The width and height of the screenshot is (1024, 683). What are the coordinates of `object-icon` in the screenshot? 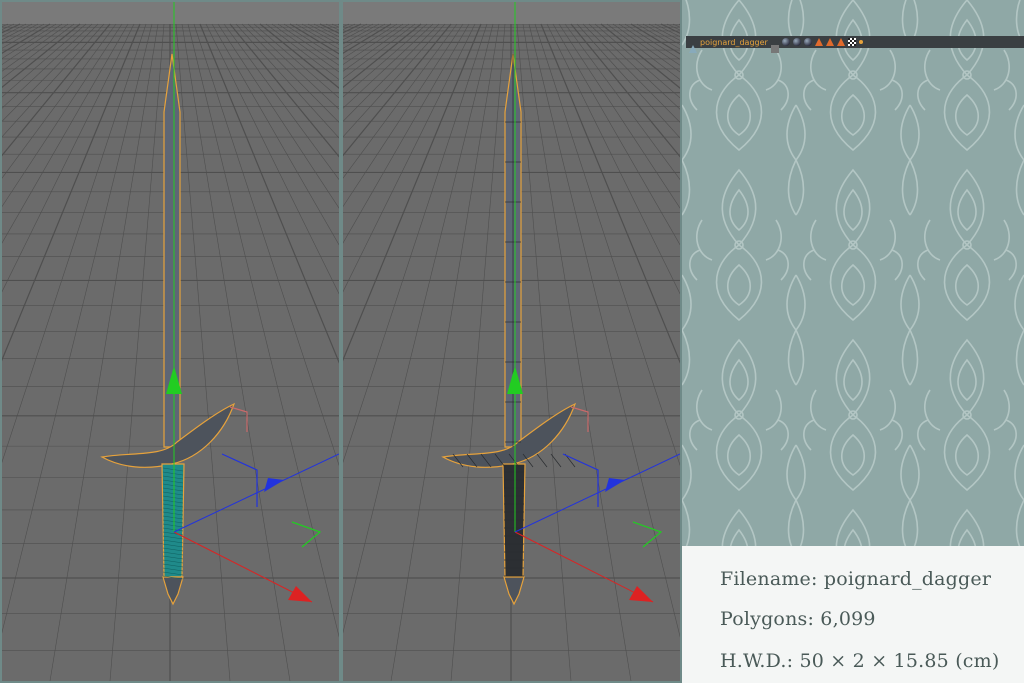 It's located at (693, 45).